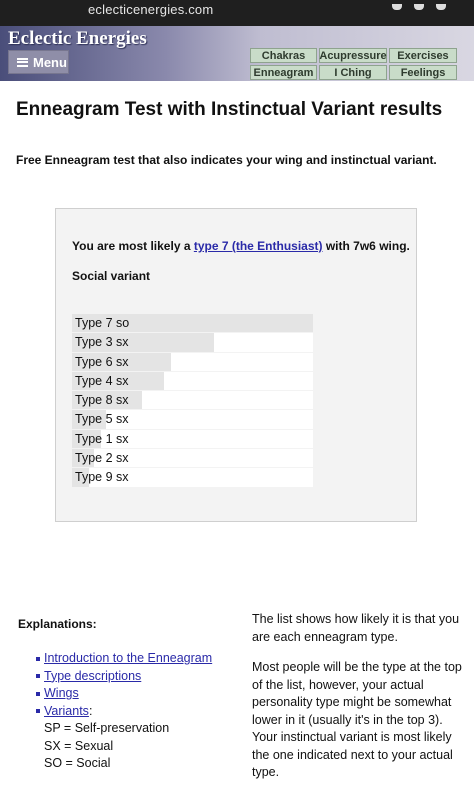 The image size is (474, 801). What do you see at coordinates (151, 9) in the screenshot?
I see `url-text: eclecticenergies.com` at bounding box center [151, 9].